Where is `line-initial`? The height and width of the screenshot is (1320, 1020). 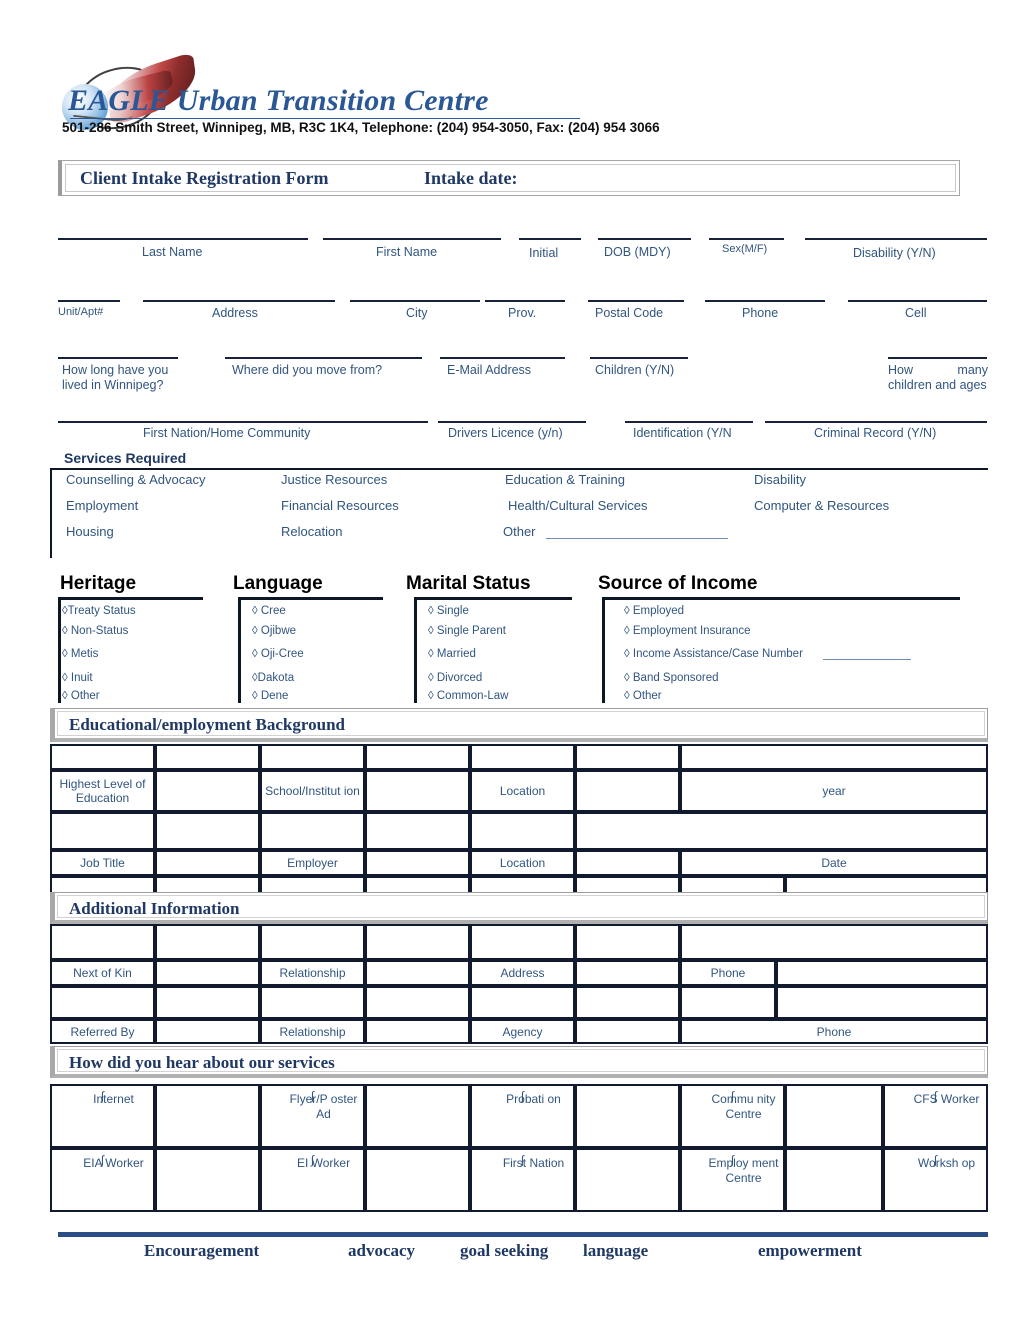
line-initial is located at coordinates (550, 239).